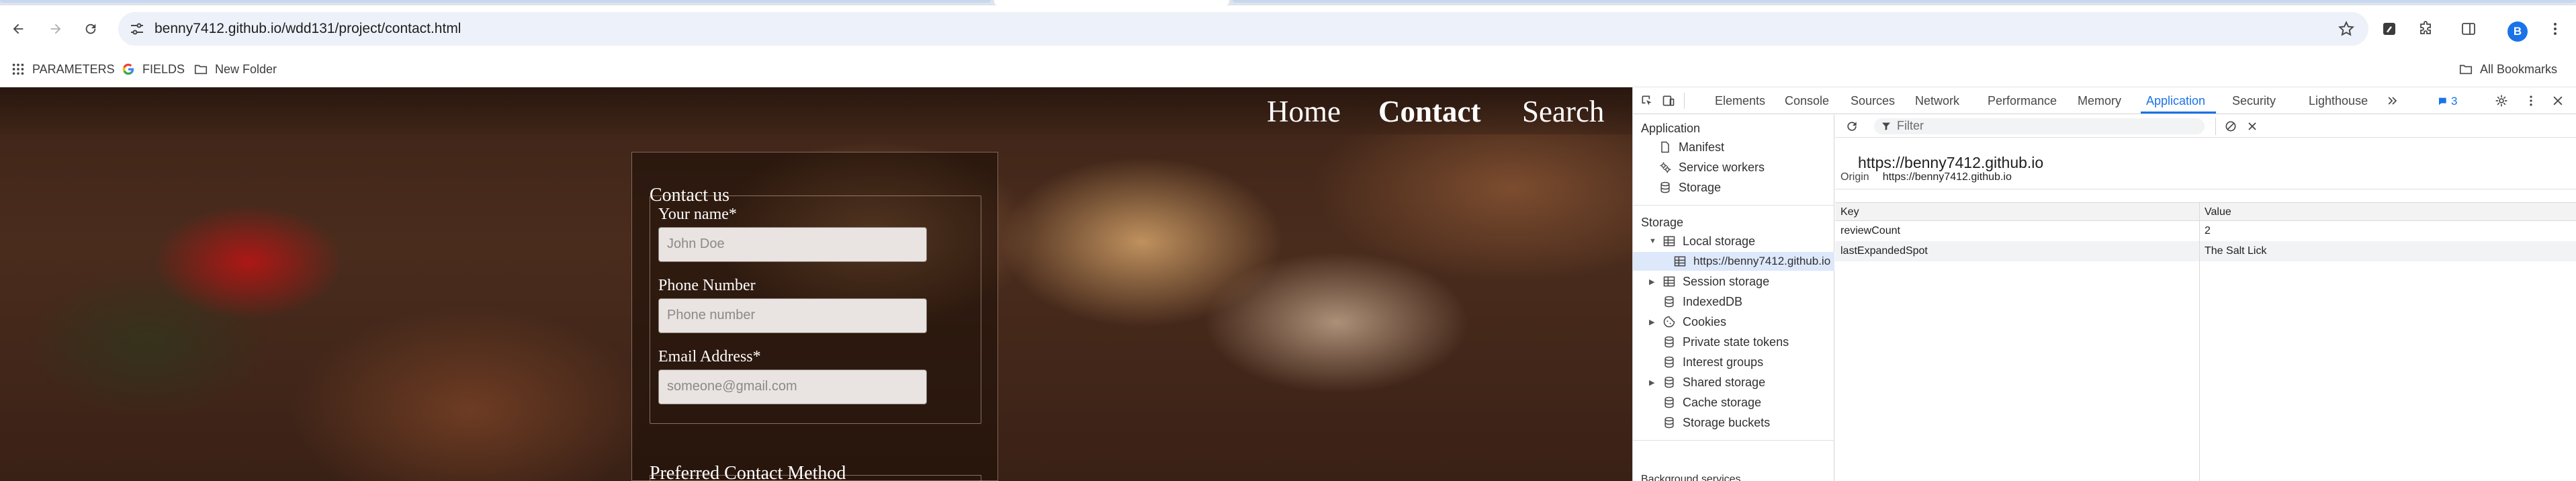 This screenshot has width=2576, height=481. I want to click on origin-value: https://benny7412.github.io, so click(1947, 177).